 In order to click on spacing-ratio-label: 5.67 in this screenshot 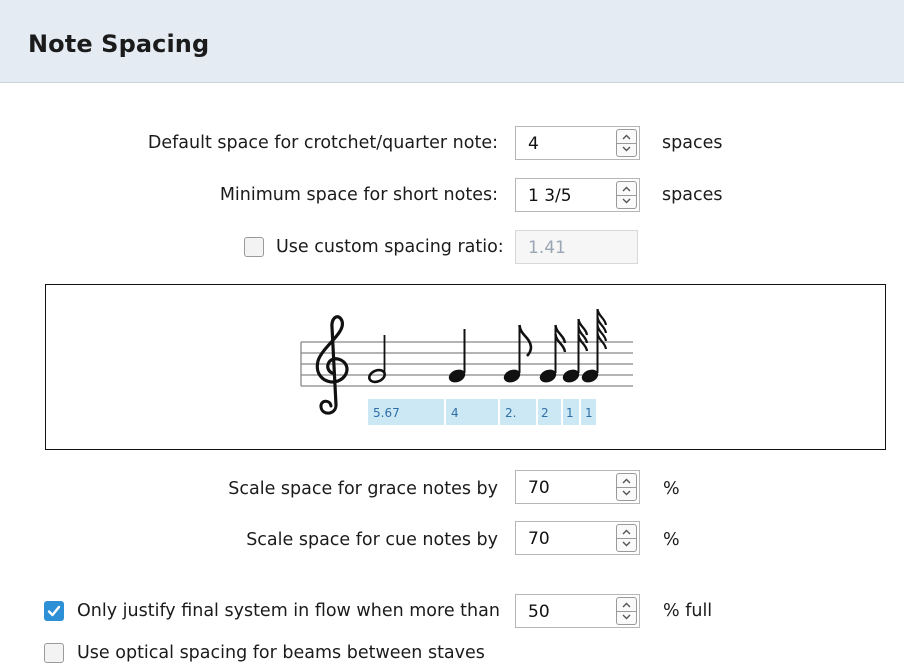, I will do `click(386, 413)`.